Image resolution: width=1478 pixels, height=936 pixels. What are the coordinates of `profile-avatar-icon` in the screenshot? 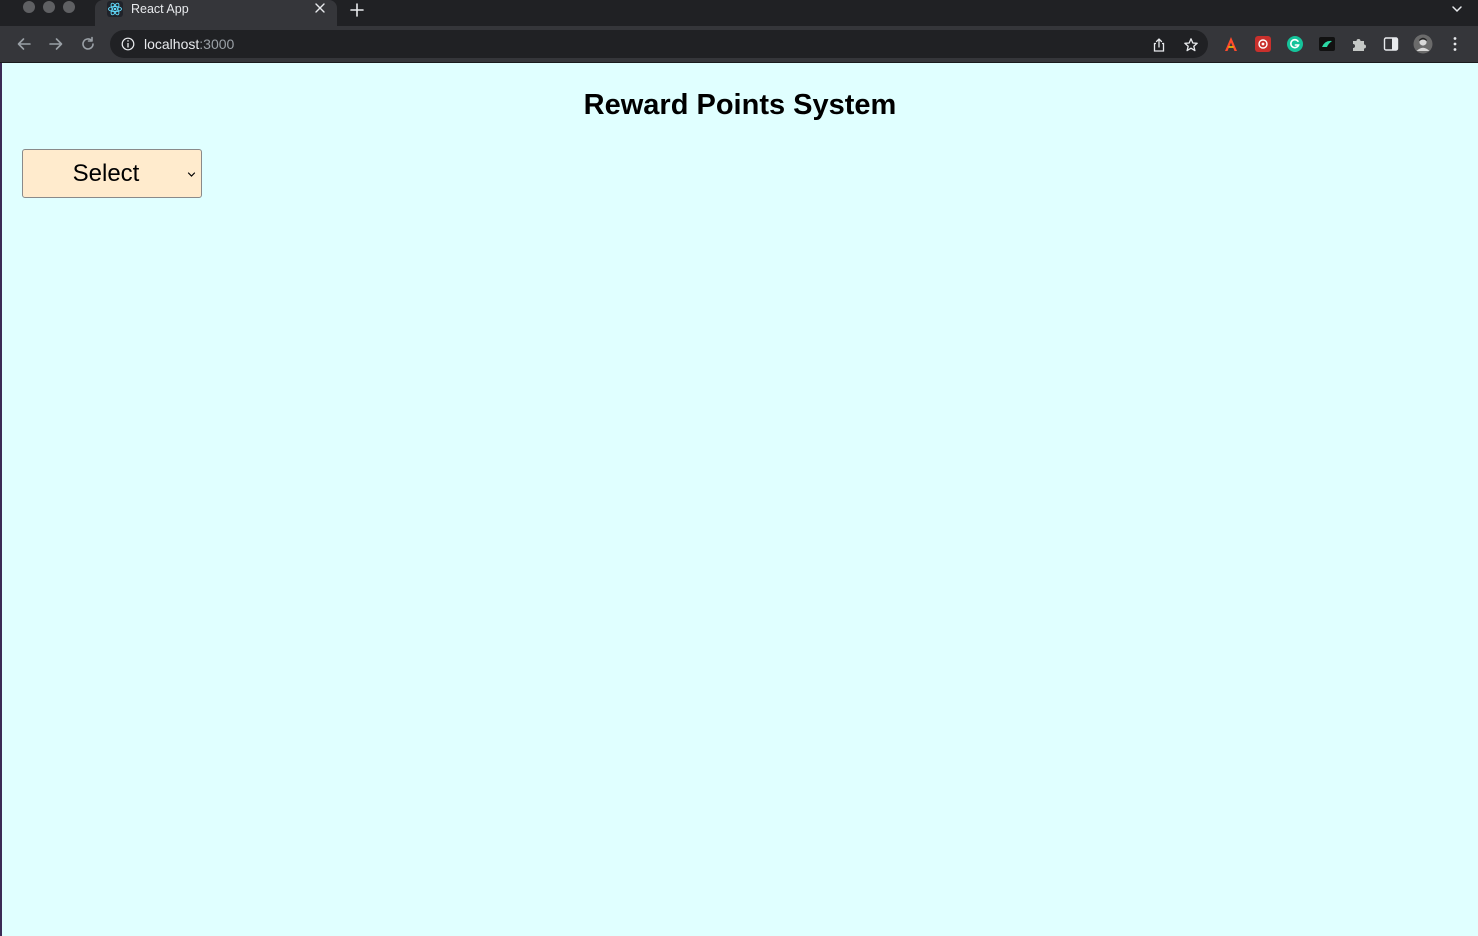 It's located at (1423, 44).